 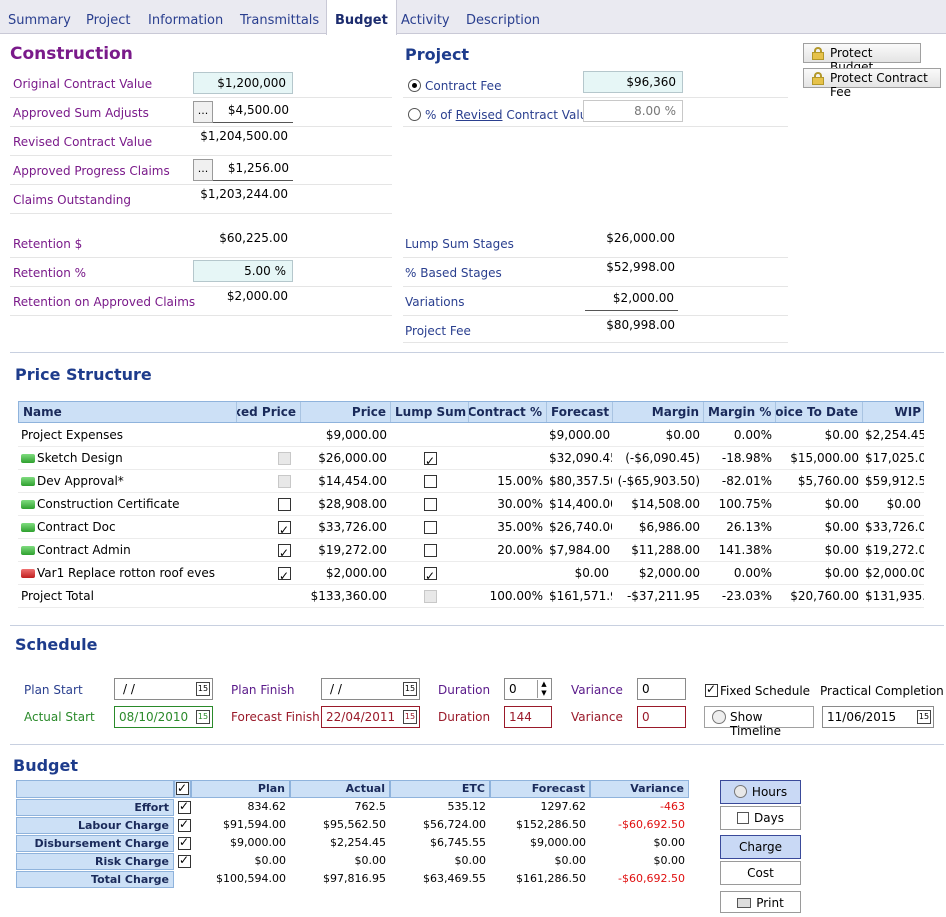 What do you see at coordinates (563, 806) in the screenshot?
I see `budget-forecast-cell: 1297.62` at bounding box center [563, 806].